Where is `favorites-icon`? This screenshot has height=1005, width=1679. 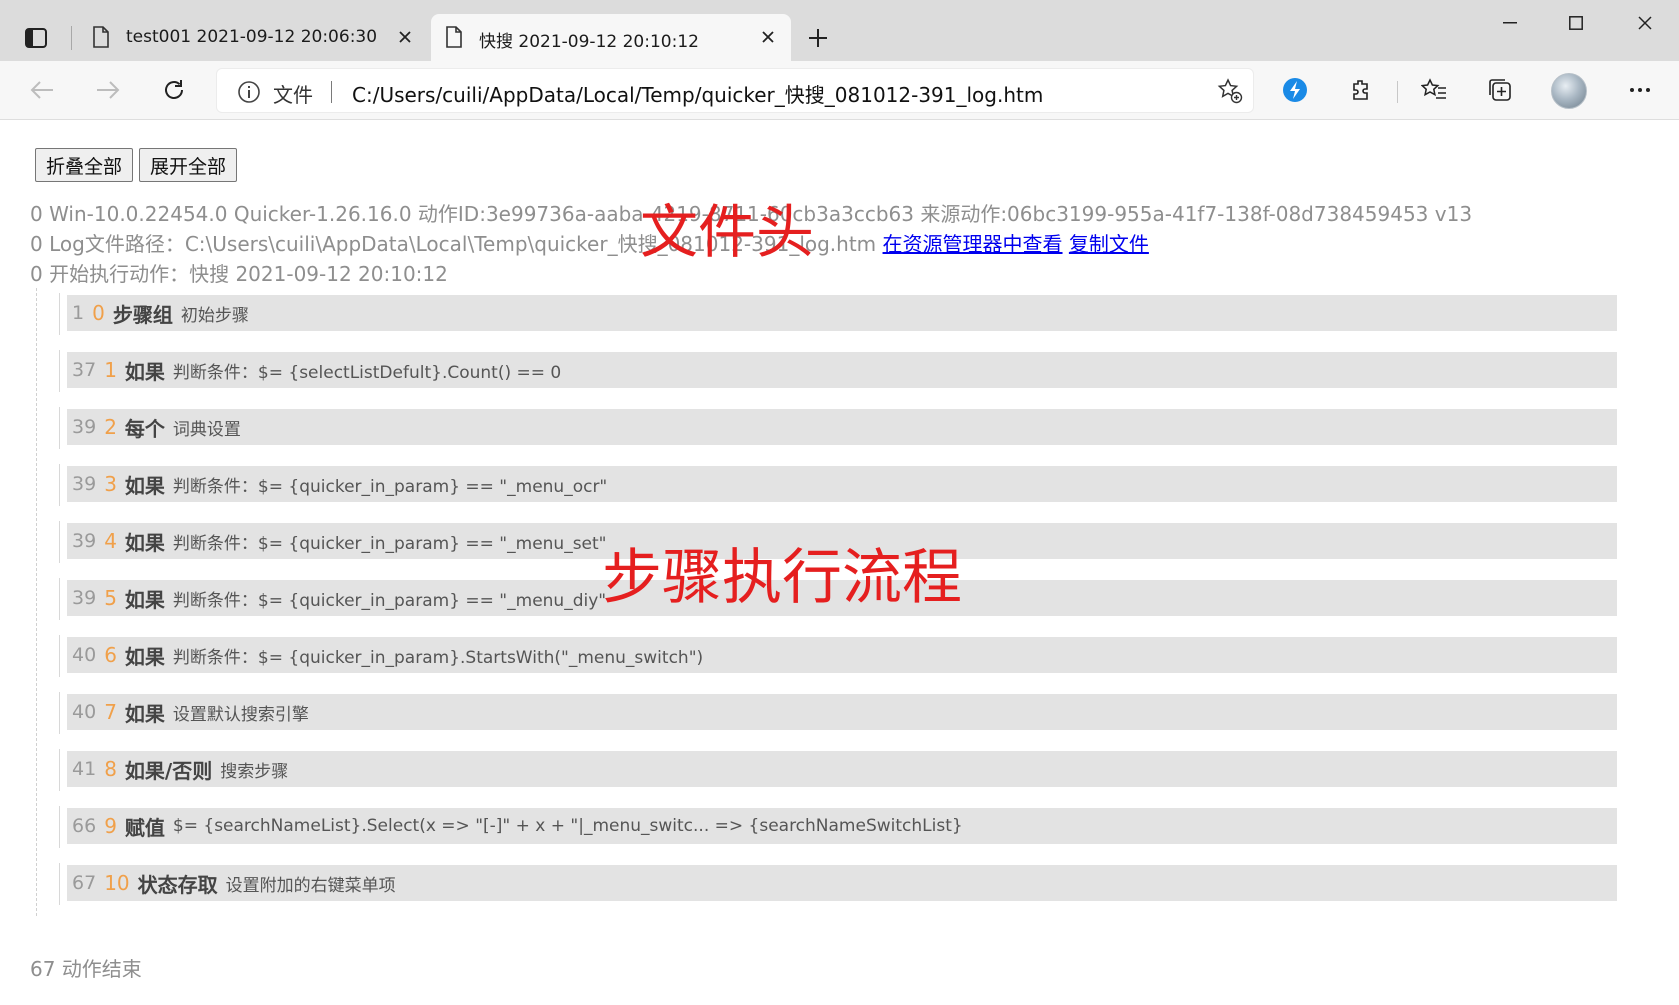 favorites-icon is located at coordinates (1434, 90).